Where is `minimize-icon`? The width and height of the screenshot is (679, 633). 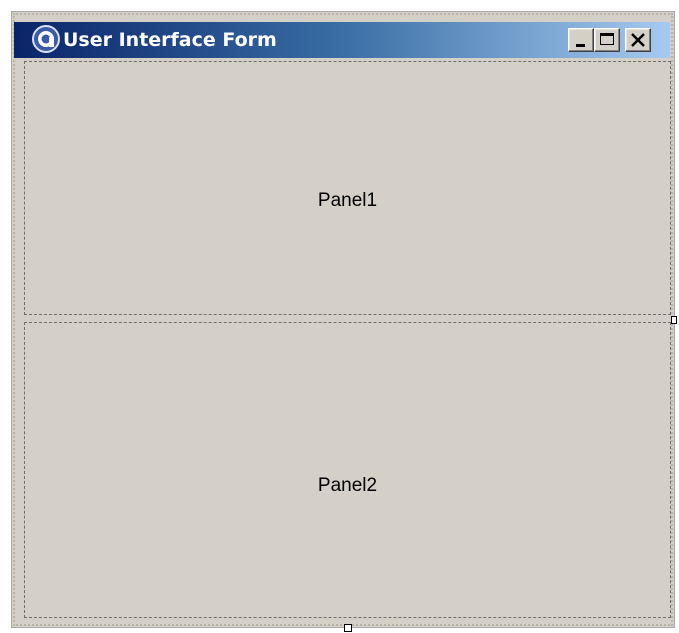
minimize-icon is located at coordinates (580, 45).